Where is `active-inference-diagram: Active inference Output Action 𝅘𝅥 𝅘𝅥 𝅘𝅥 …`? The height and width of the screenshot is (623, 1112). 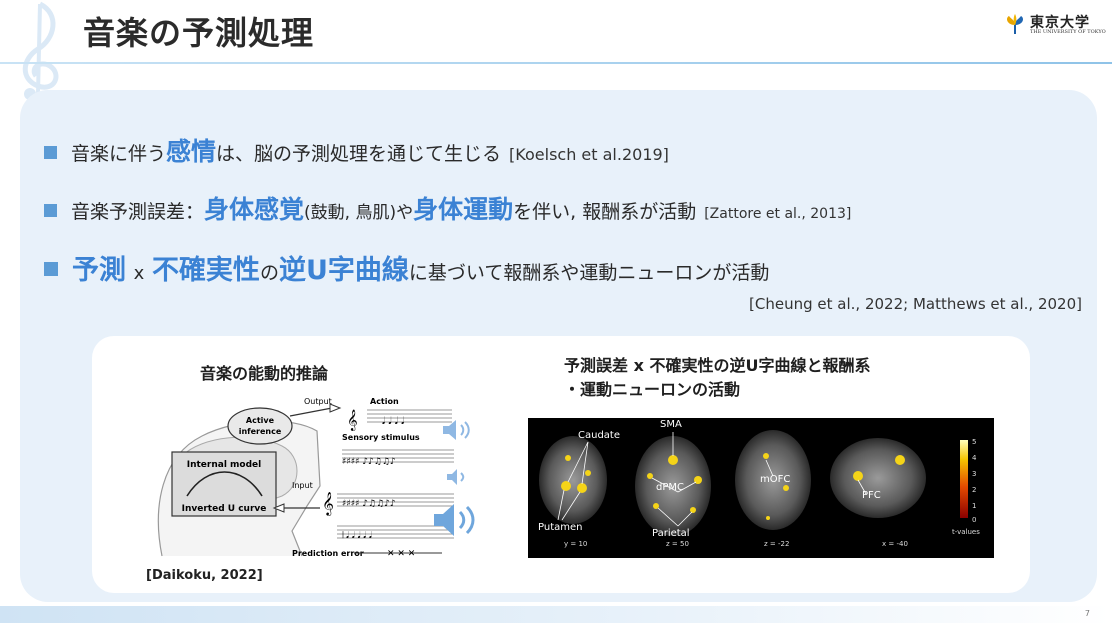
active-inference-diagram: Active inference Output Action 𝅘𝅥 𝅘𝅥 𝅘𝅥 … is located at coordinates (305, 478).